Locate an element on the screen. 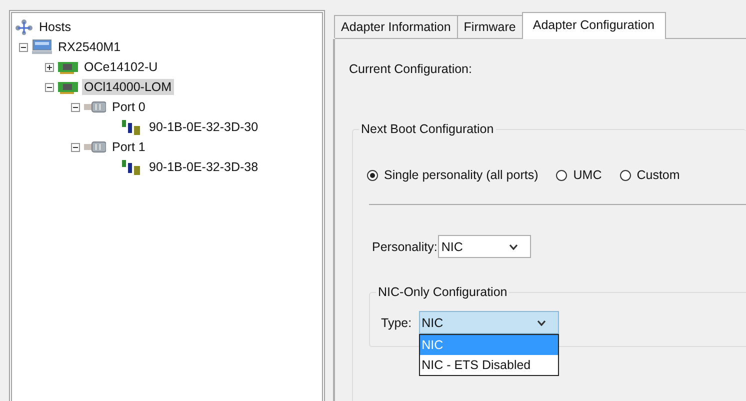  computer-icon is located at coordinates (42, 47).